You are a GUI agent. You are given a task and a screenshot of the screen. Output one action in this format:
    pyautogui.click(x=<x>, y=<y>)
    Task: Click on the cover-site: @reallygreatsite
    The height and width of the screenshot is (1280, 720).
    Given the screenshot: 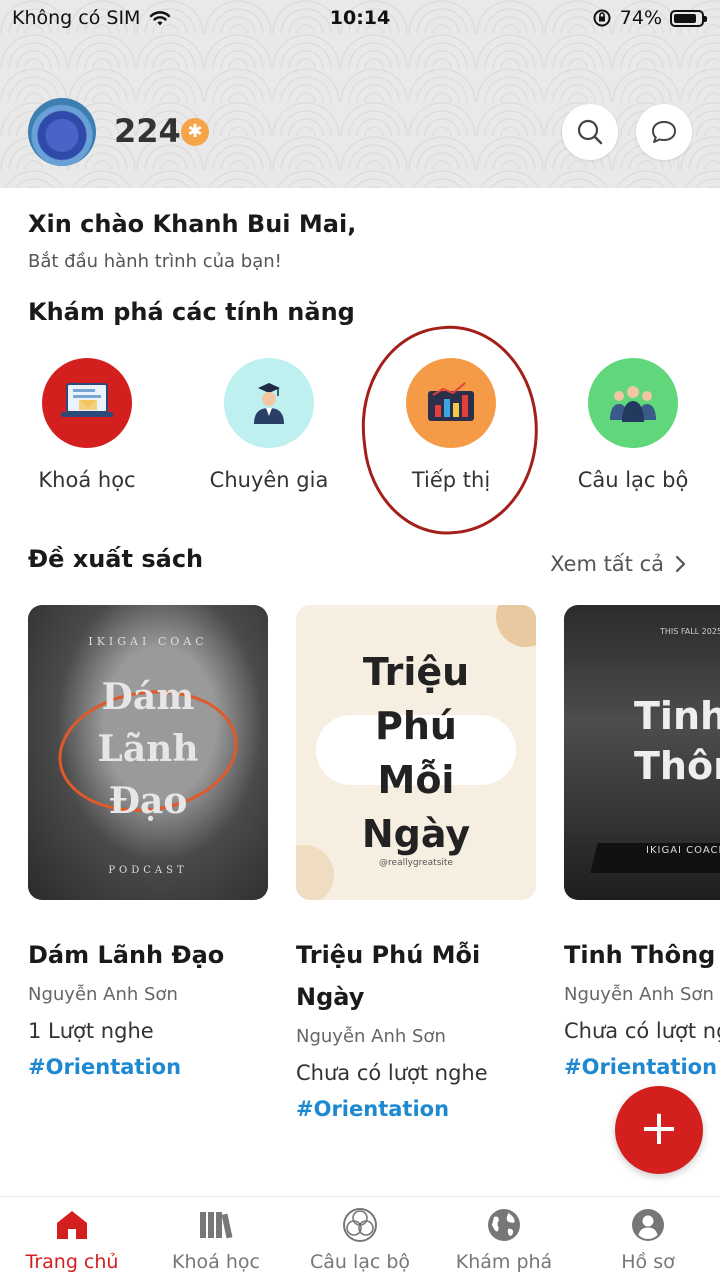 What is the action you would take?
    pyautogui.click(x=416, y=863)
    